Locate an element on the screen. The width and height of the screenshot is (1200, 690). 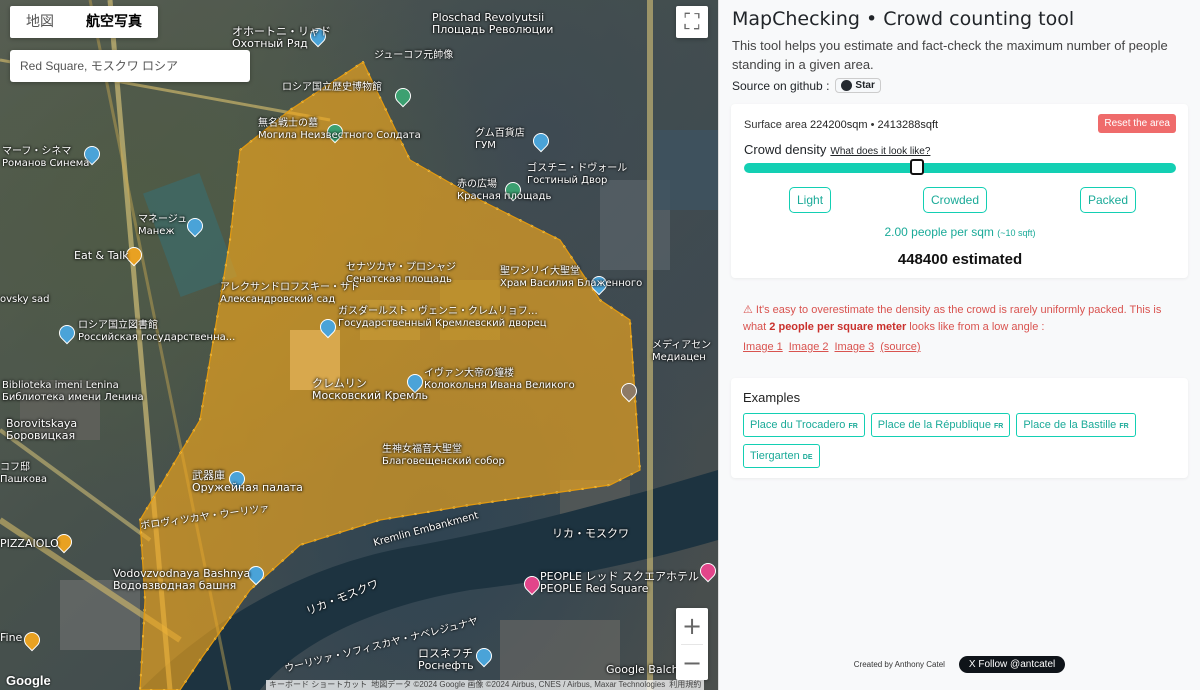
map-label: メディアセン Медиацен is located at coordinates (682, 351).